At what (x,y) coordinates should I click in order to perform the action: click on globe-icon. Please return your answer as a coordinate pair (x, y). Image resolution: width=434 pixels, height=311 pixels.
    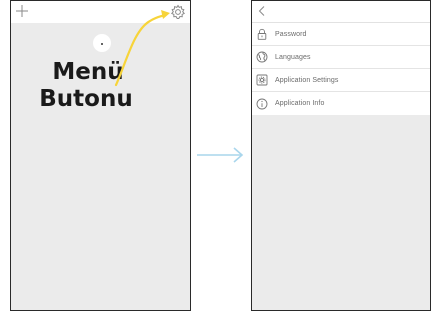
    Looking at the image, I should click on (262, 57).